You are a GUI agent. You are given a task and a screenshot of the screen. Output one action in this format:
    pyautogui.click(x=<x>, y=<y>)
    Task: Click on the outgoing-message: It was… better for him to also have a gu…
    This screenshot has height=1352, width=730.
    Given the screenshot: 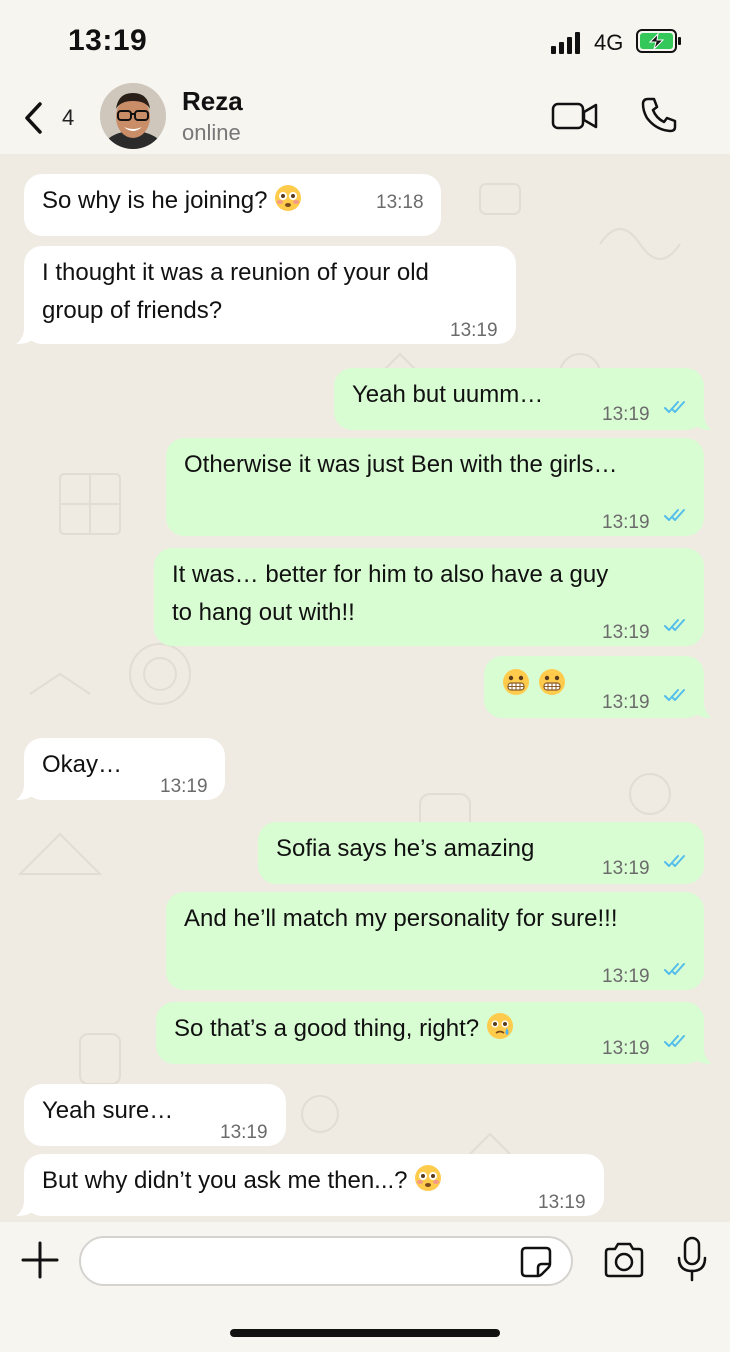 What is the action you would take?
    pyautogui.click(x=429, y=597)
    